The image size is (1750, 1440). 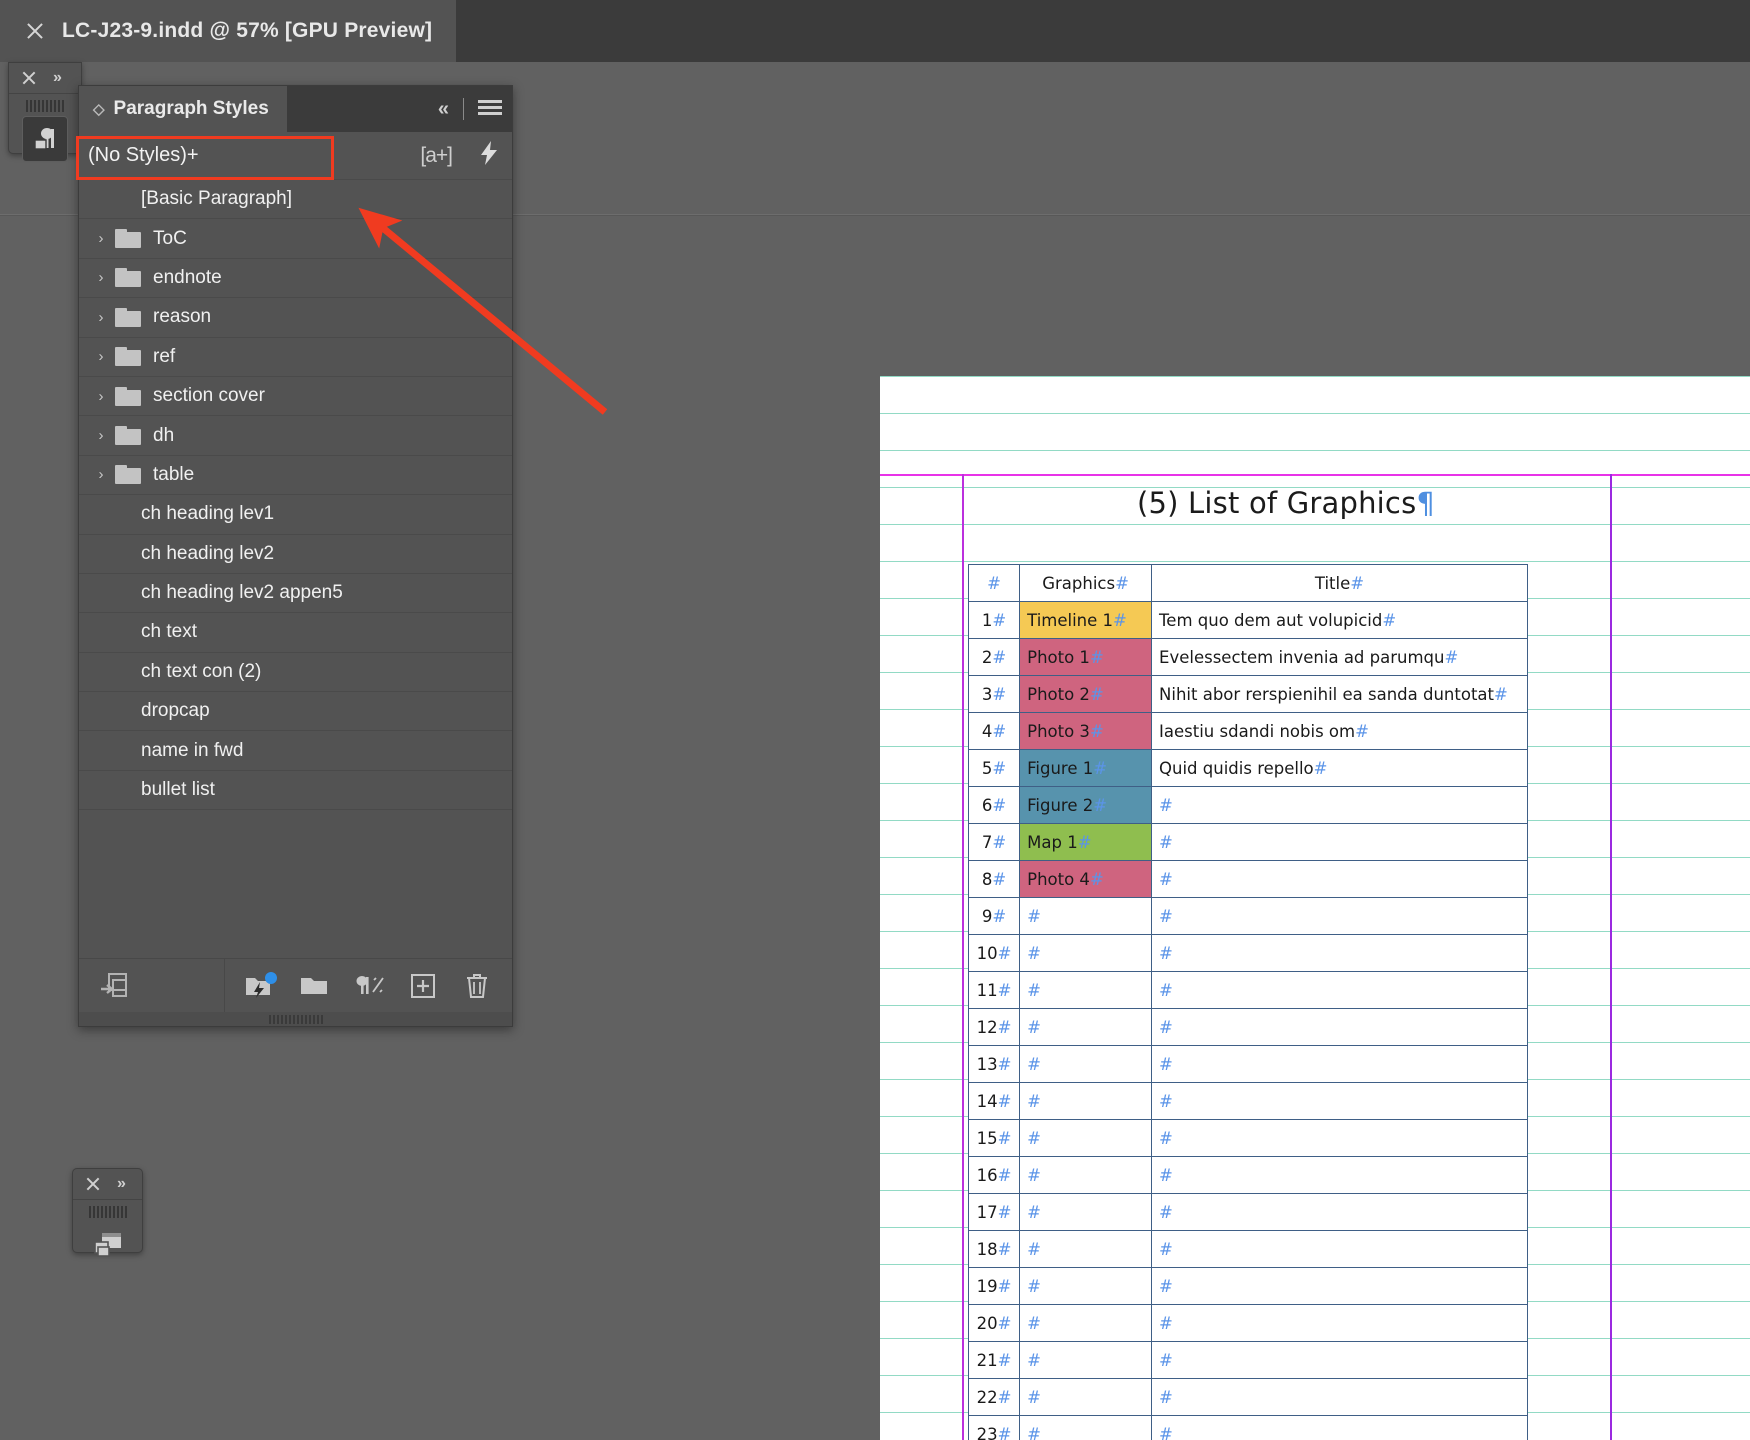 I want to click on table-row: 13# # #, so click(x=1247, y=1064).